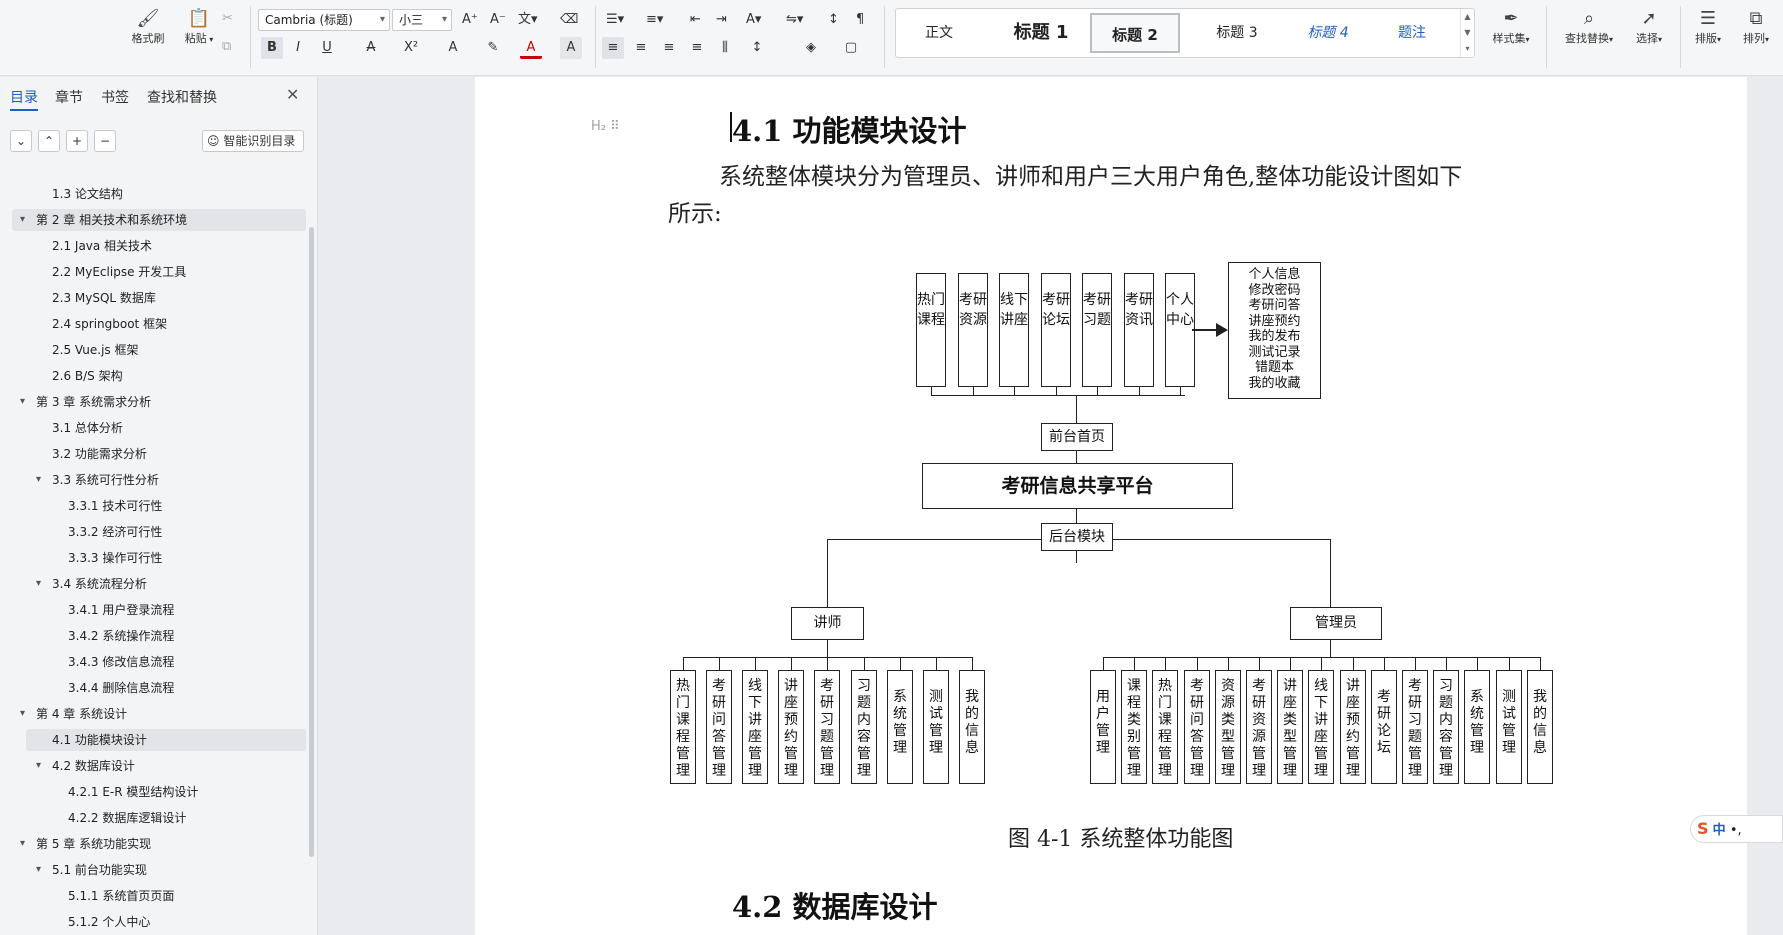  I want to click on text-direction-icon: ⇋▾, so click(794, 20).